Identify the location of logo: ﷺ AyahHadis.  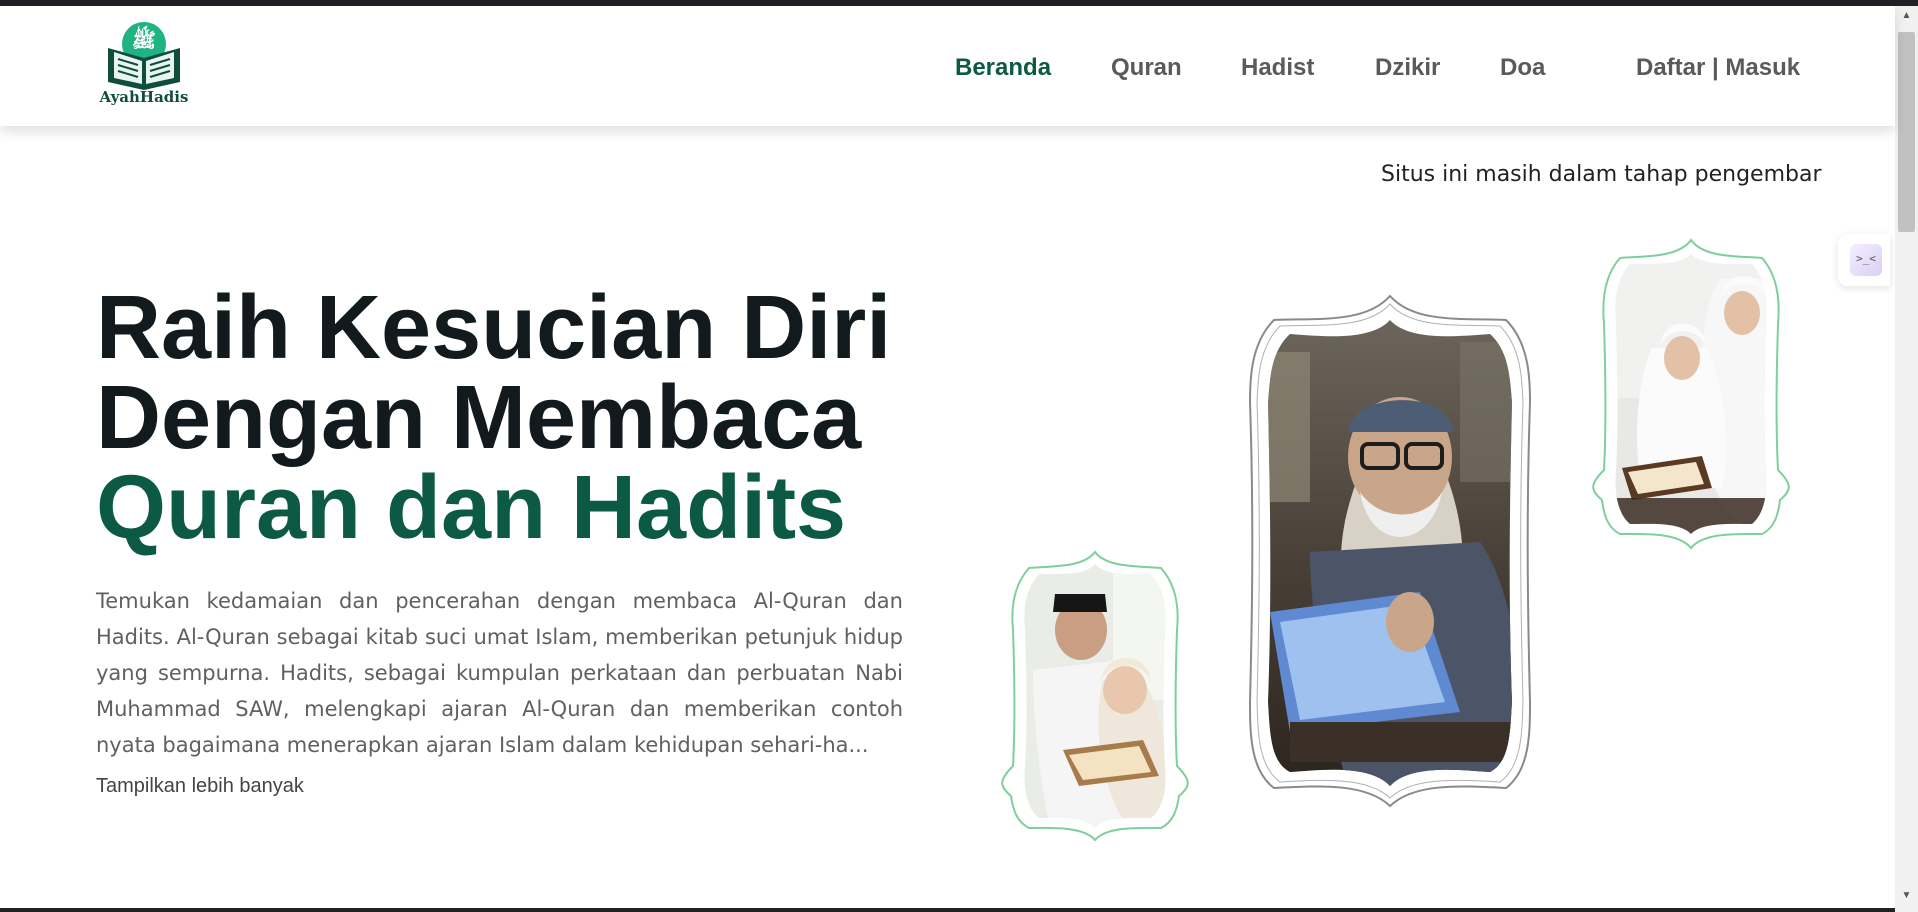
(144, 66).